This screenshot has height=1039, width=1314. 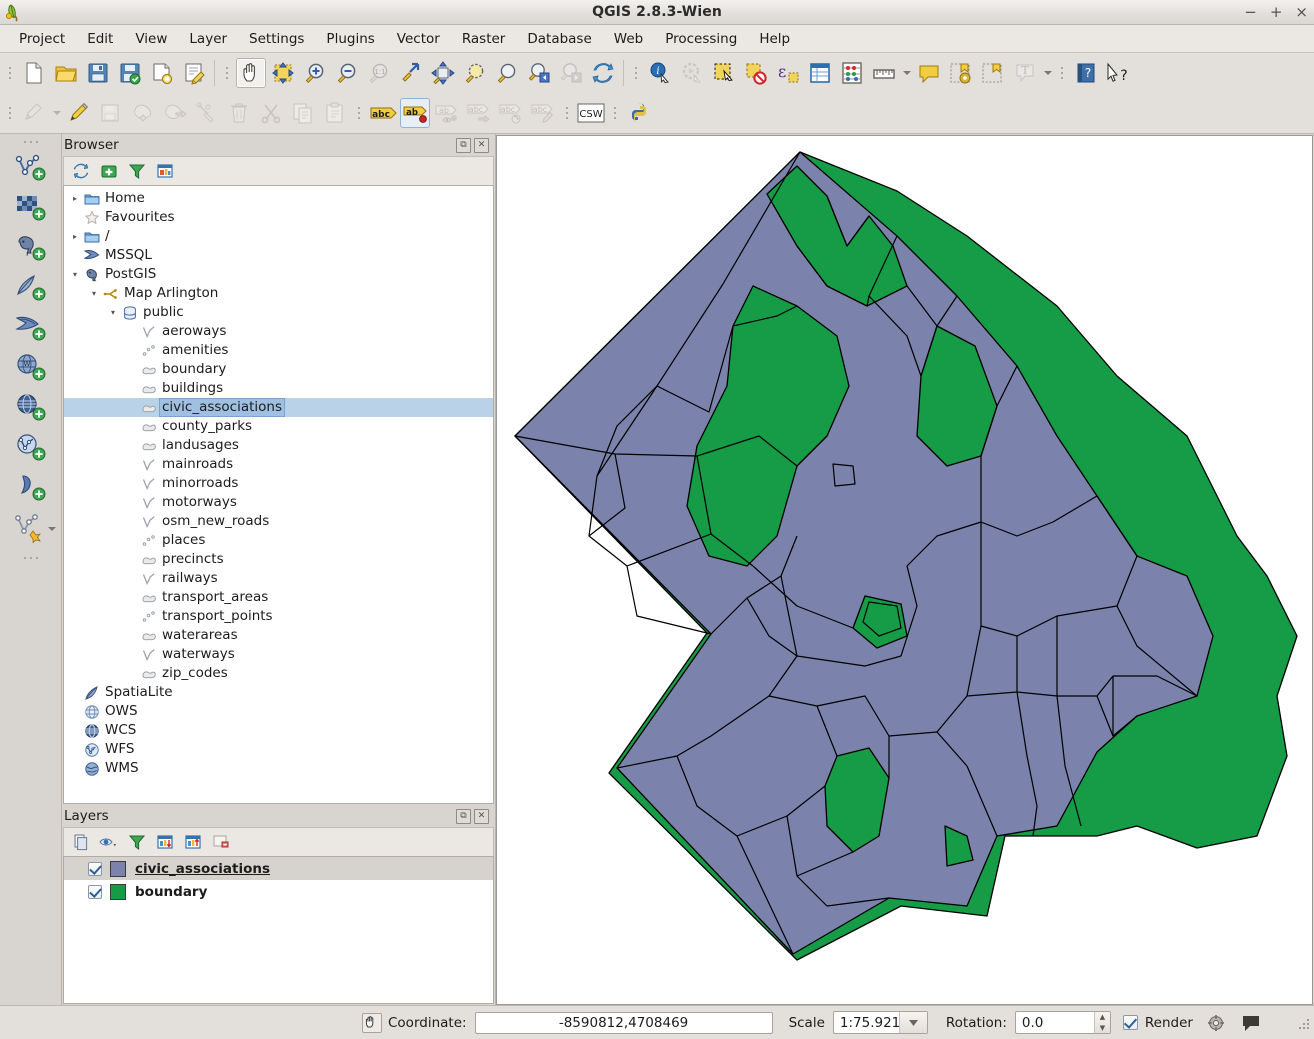 What do you see at coordinates (383, 113) in the screenshot?
I see `labeling-icon: abc` at bounding box center [383, 113].